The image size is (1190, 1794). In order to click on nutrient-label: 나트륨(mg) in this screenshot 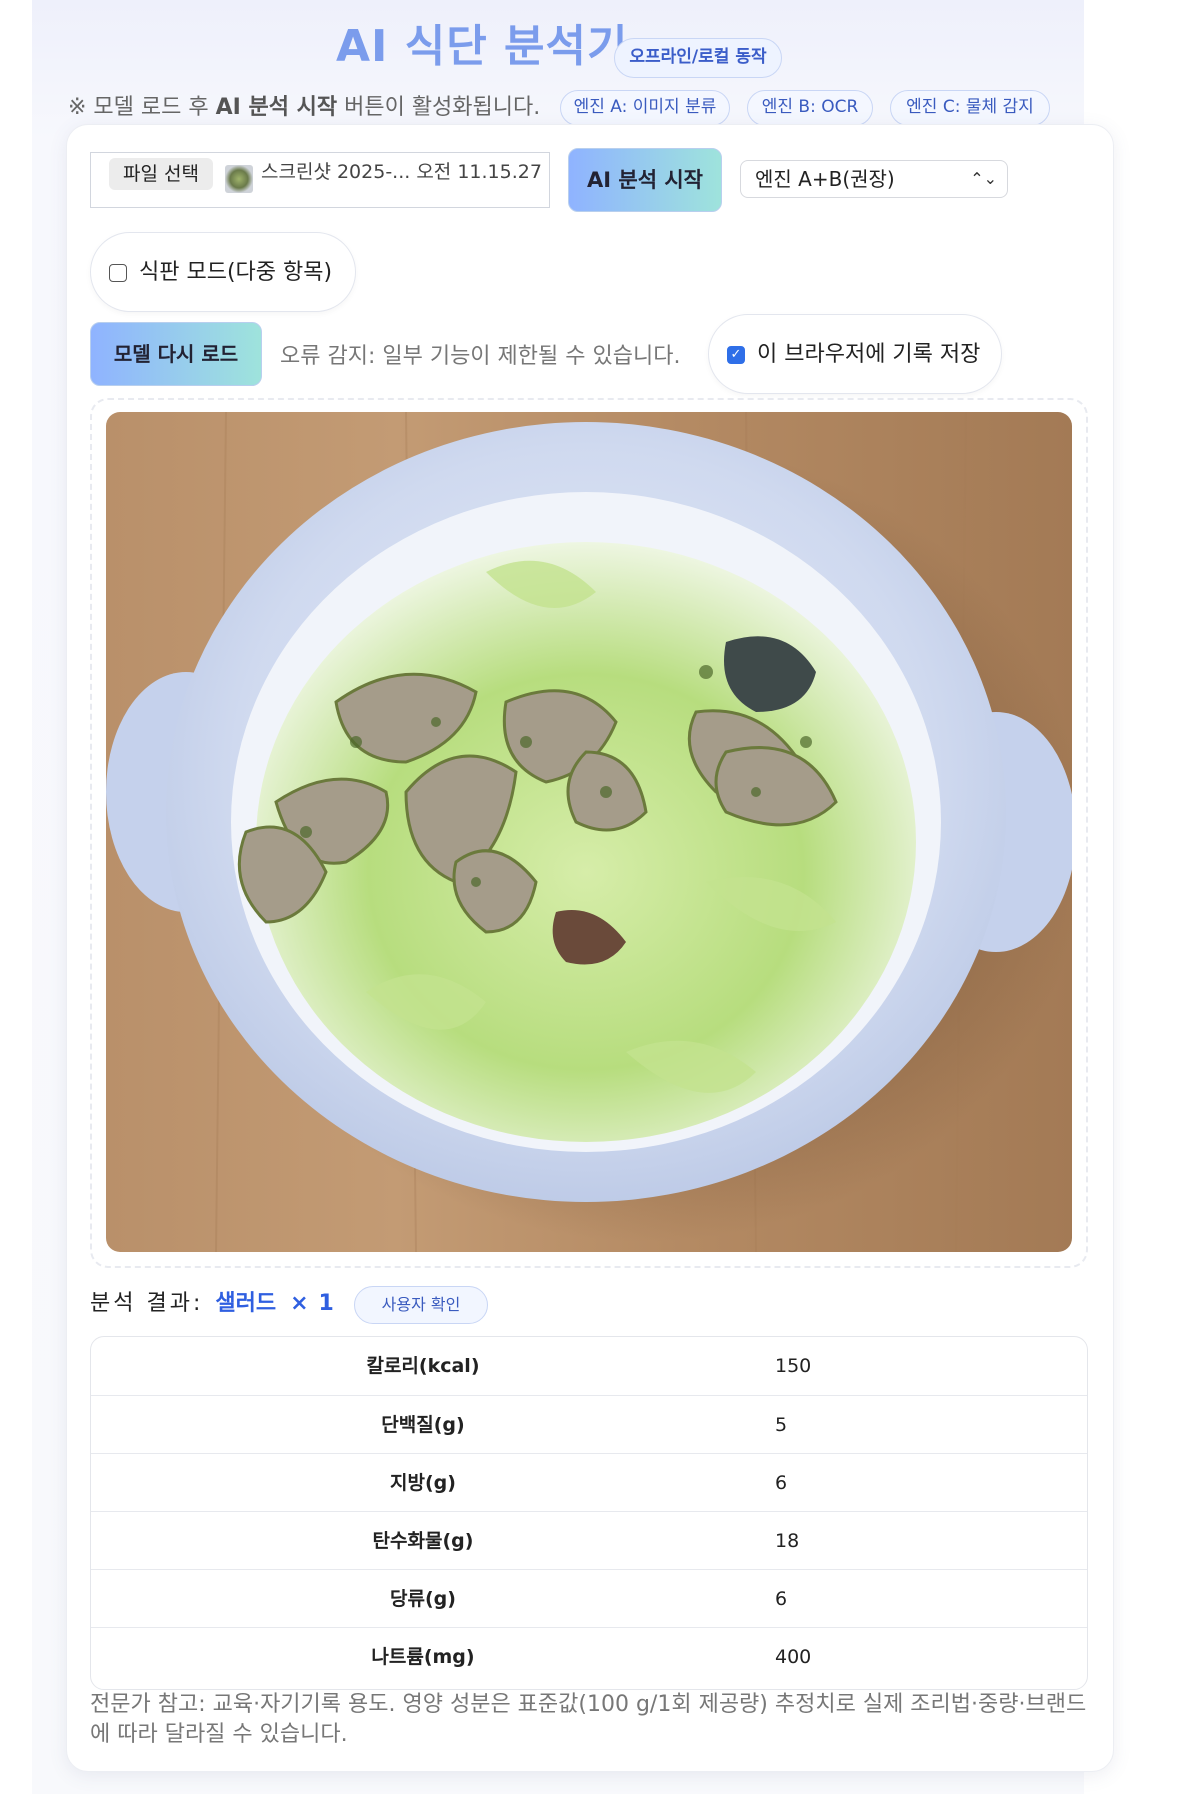, I will do `click(423, 1657)`.